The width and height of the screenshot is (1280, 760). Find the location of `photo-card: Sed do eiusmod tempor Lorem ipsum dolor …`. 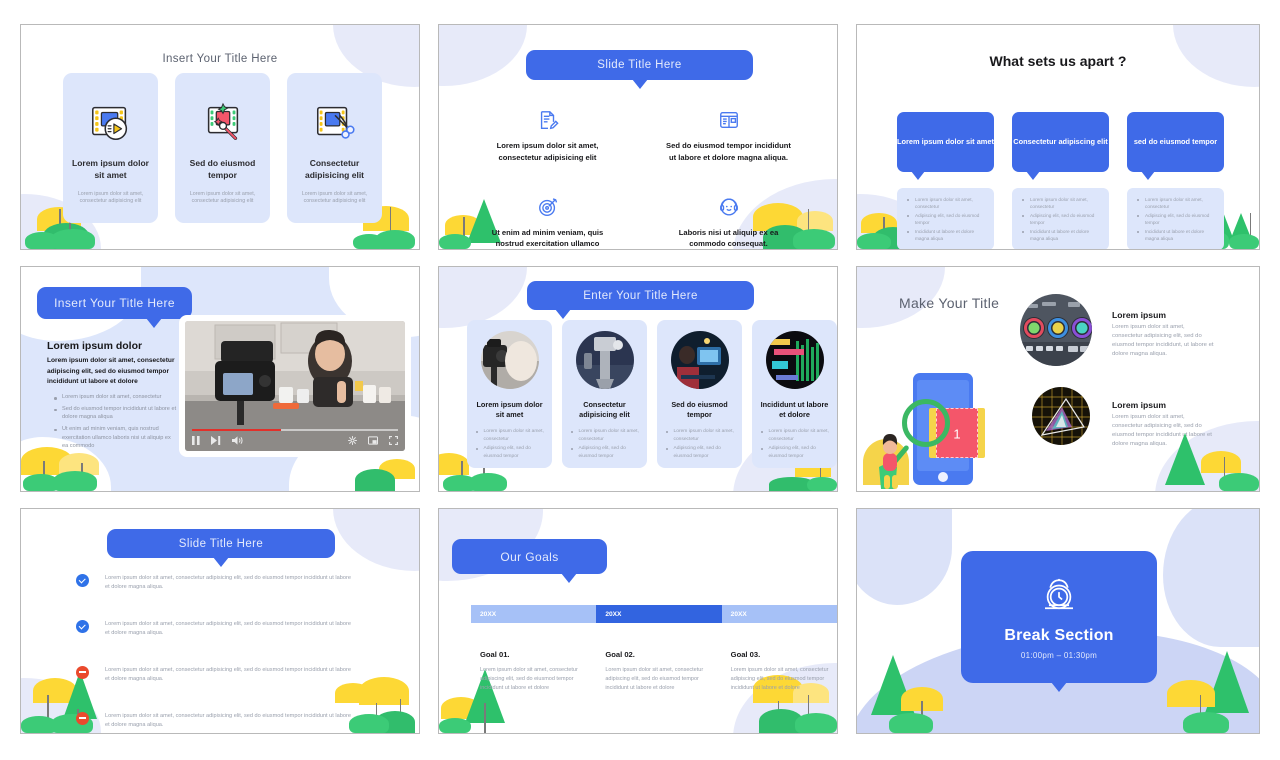

photo-card: Sed do eiusmod tempor Lorem ipsum dolor … is located at coordinates (699, 394).